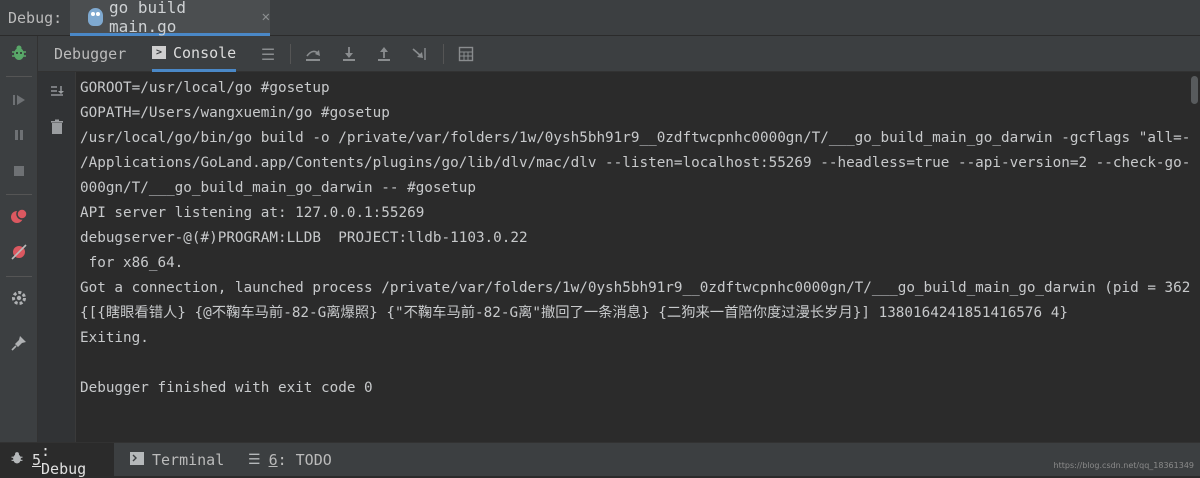 This screenshot has width=1200, height=478. Describe the element at coordinates (132, 263) in the screenshot. I see `console-line: for x86_64.` at that location.